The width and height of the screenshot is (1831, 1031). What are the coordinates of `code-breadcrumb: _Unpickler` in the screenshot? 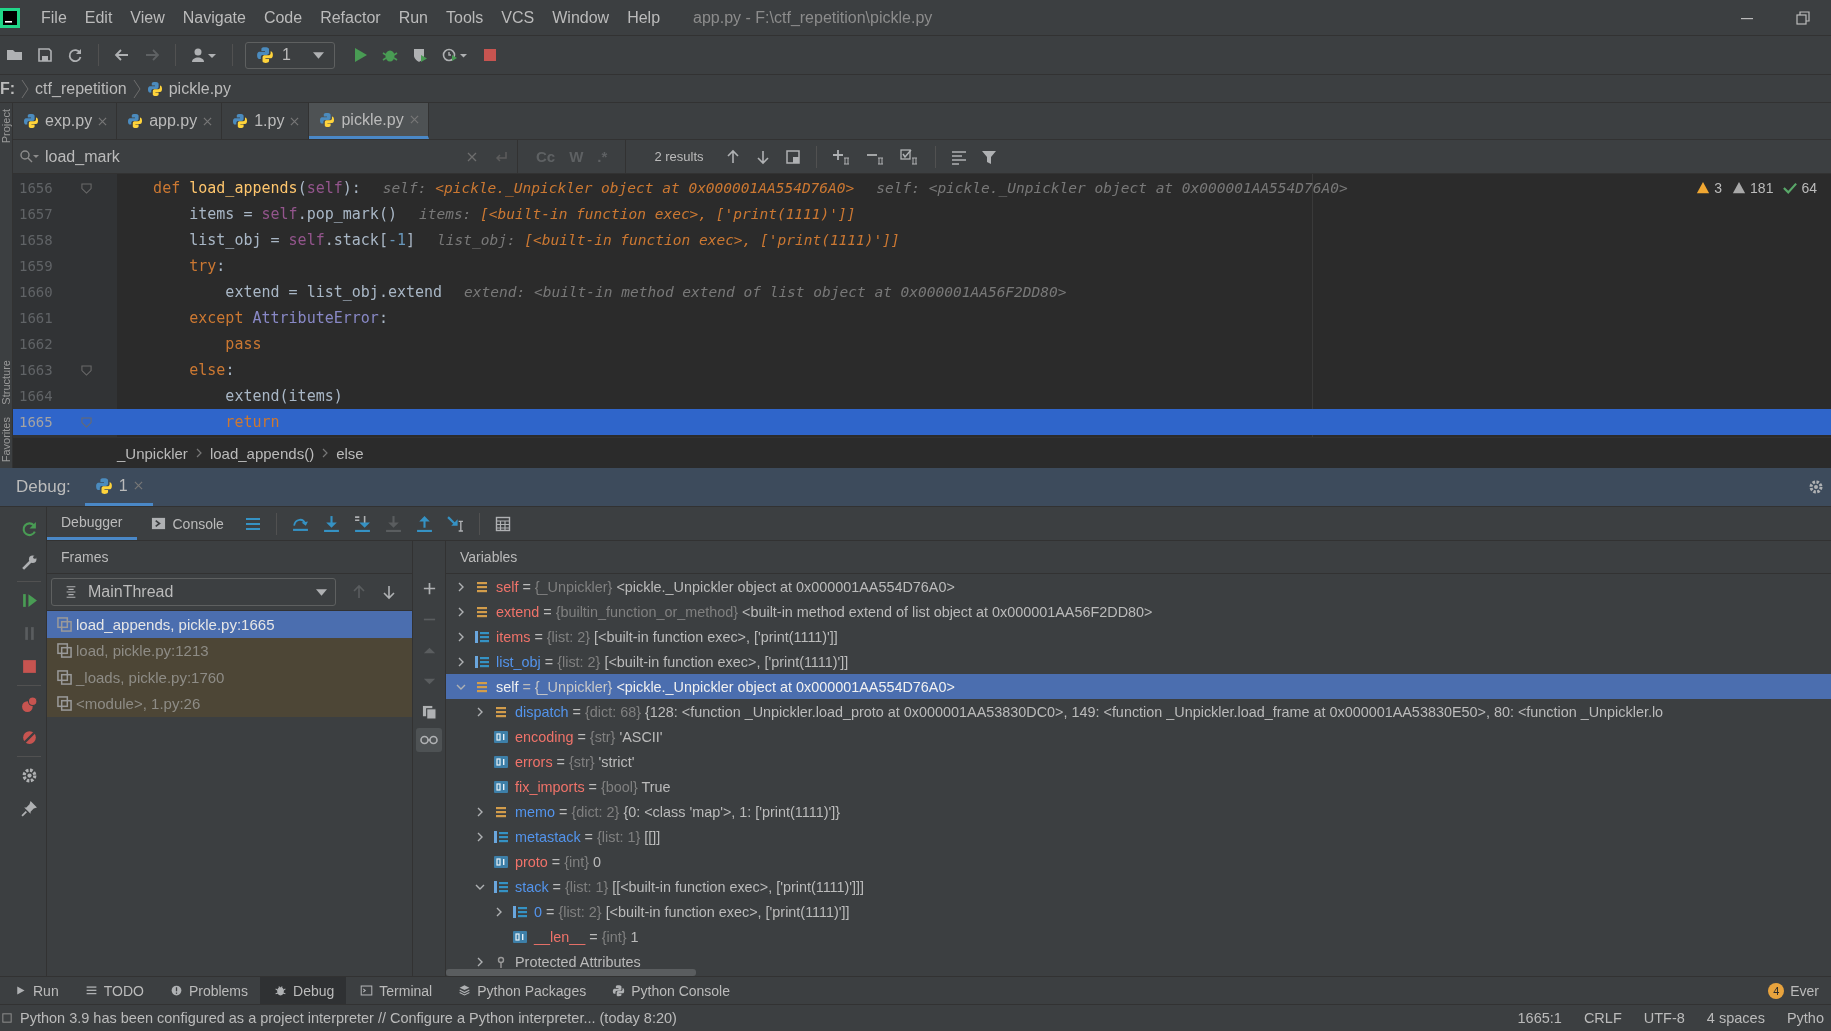 It's located at (152, 453).